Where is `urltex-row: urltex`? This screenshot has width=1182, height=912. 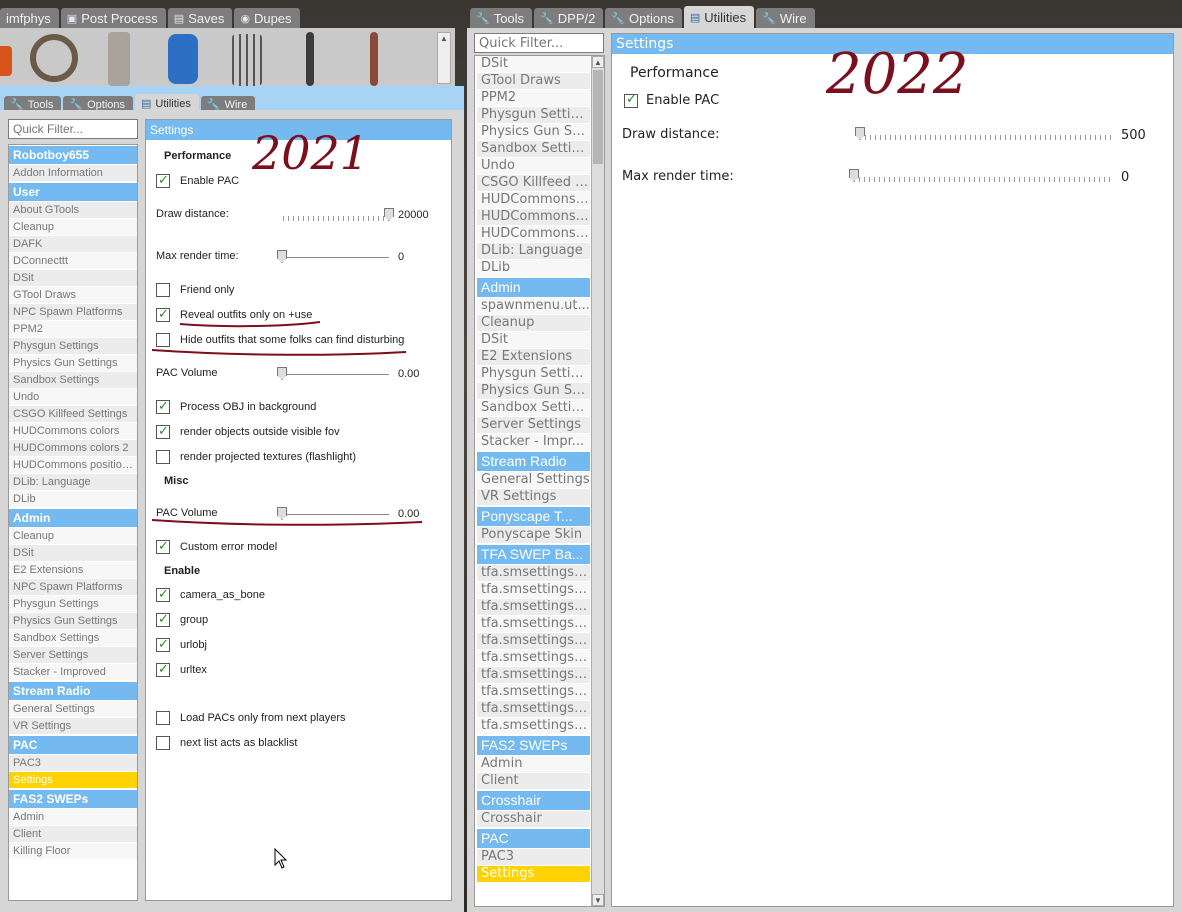 urltex-row: urltex is located at coordinates (181, 669).